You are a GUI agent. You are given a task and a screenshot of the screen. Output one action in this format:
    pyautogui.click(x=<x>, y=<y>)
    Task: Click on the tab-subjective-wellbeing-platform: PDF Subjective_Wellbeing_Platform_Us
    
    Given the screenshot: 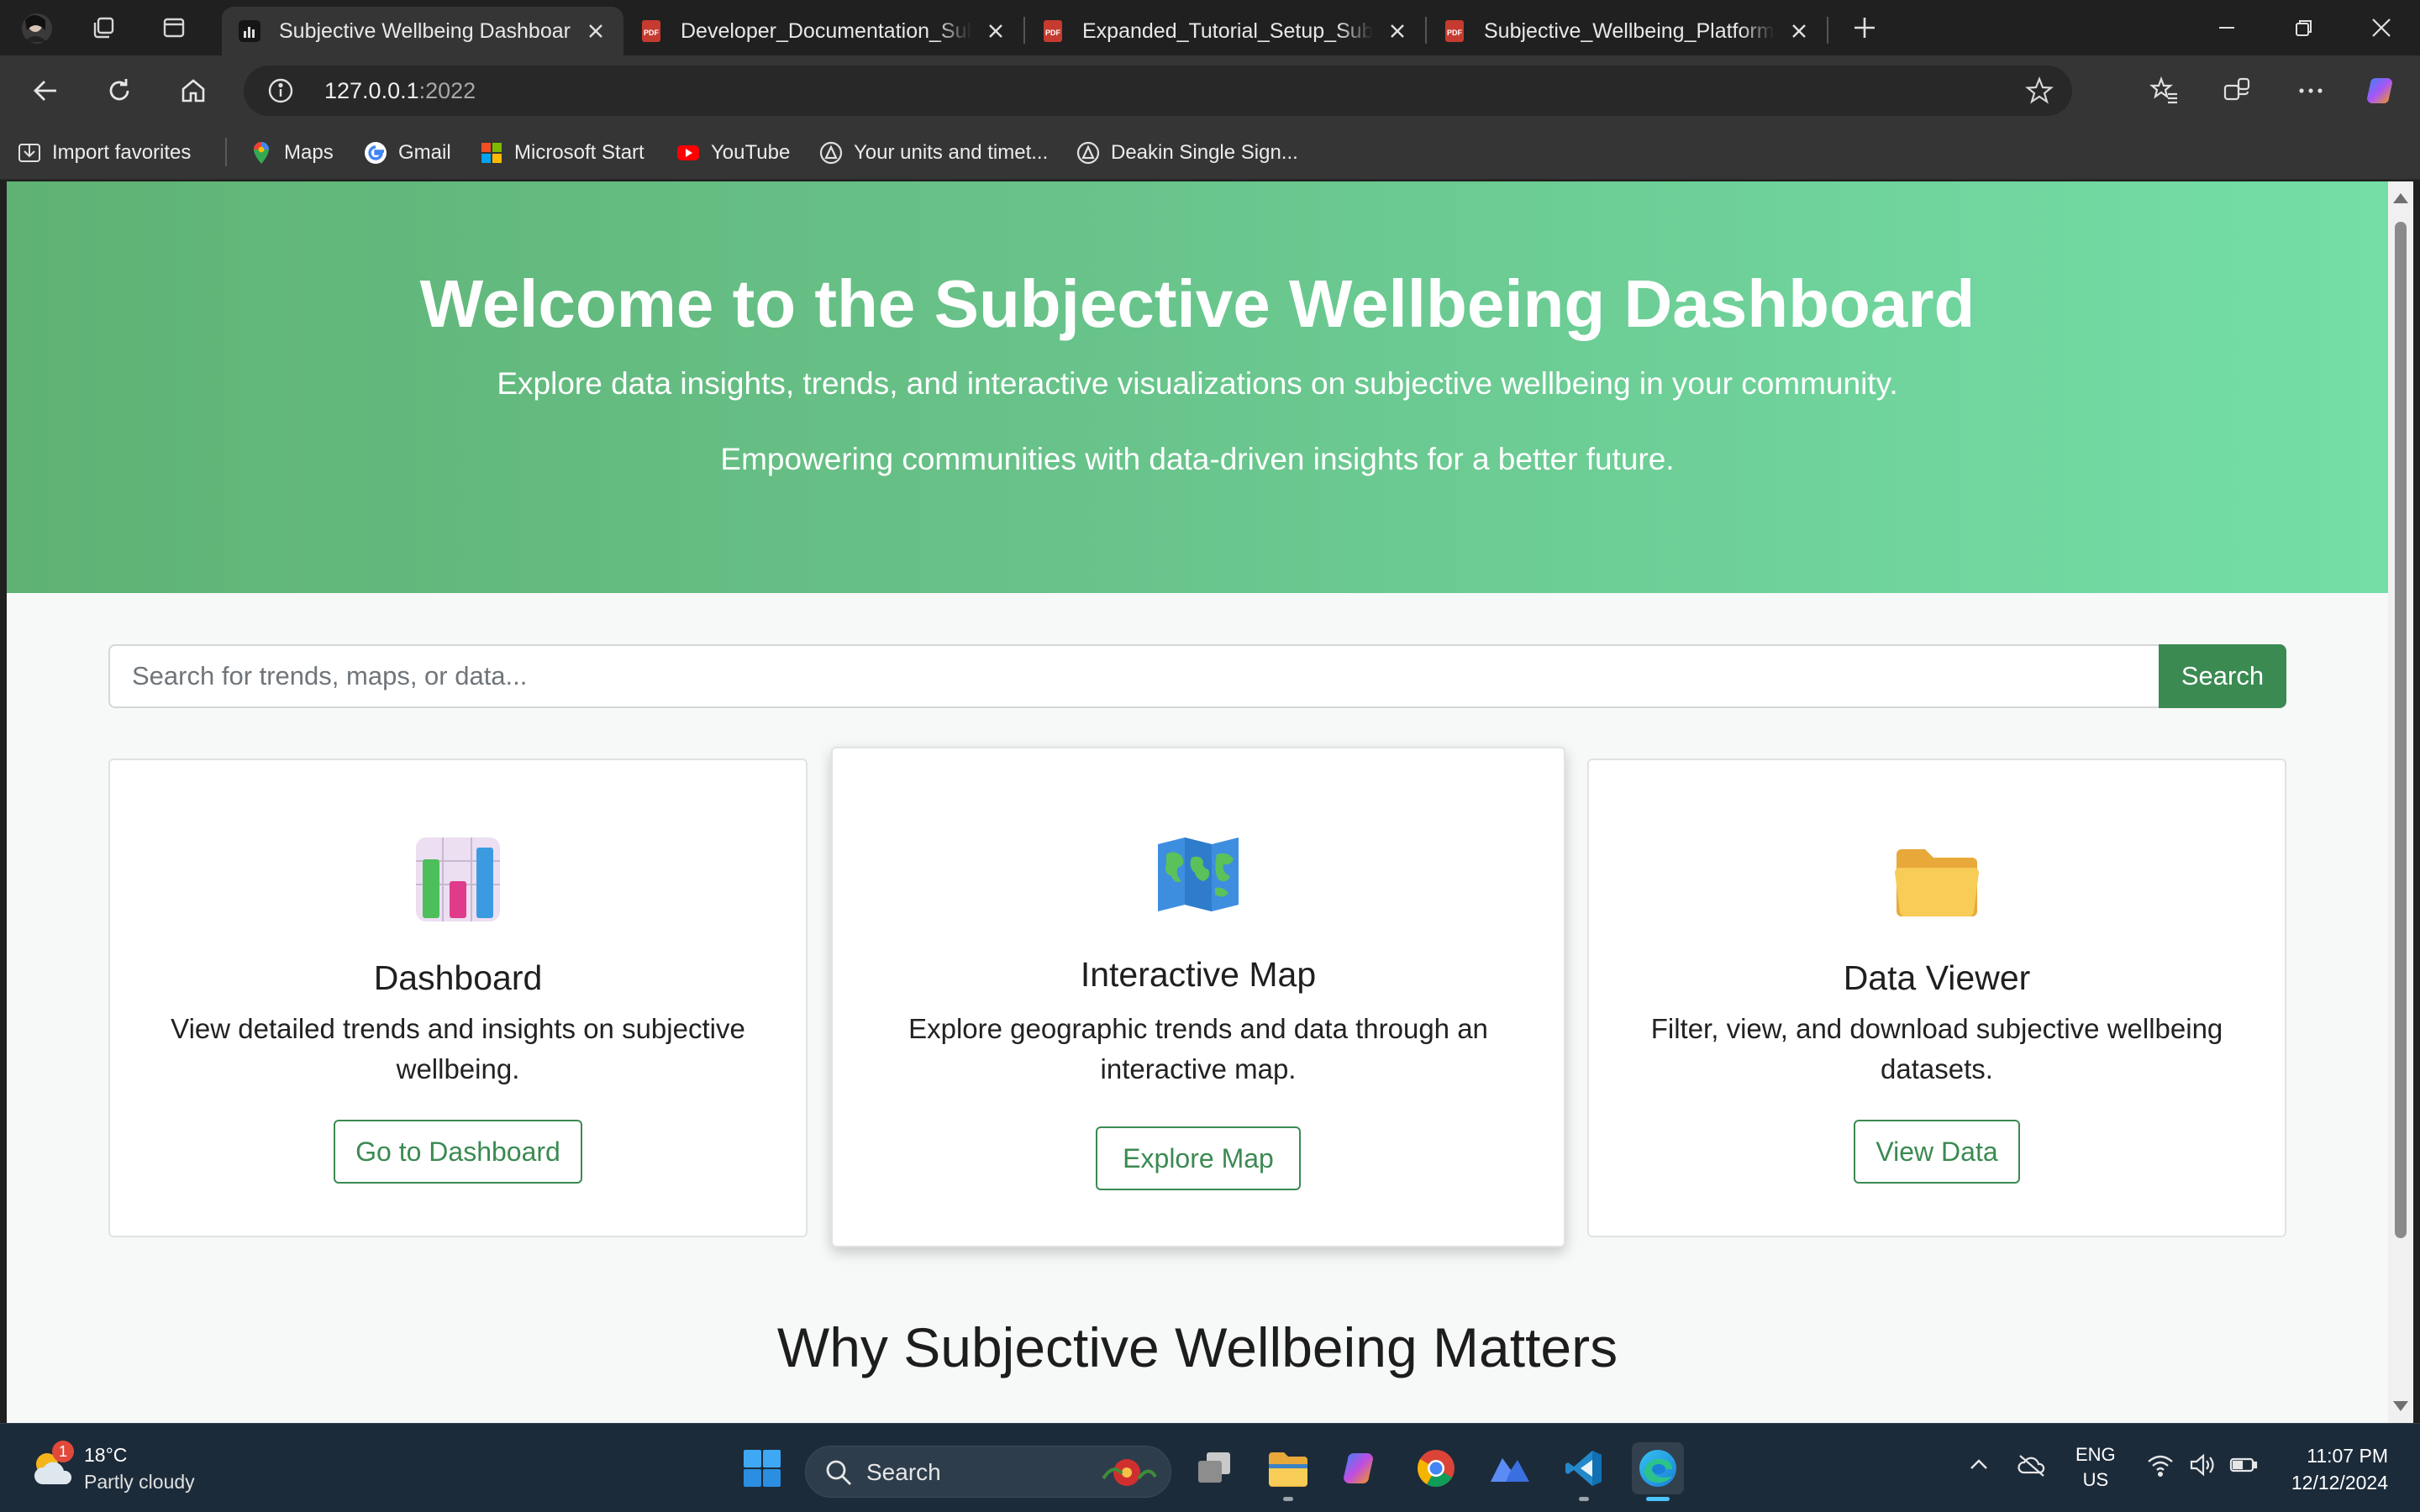 What is the action you would take?
    pyautogui.click(x=1627, y=31)
    